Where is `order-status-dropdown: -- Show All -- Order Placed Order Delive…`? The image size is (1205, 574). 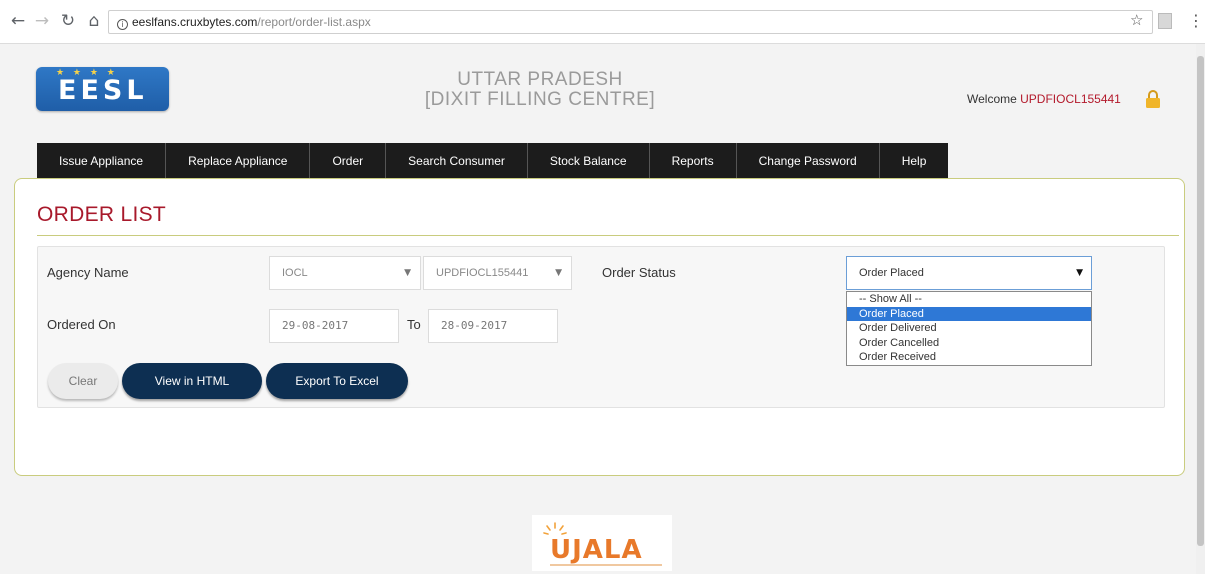 order-status-dropdown: -- Show All -- Order Placed Order Delive… is located at coordinates (969, 328).